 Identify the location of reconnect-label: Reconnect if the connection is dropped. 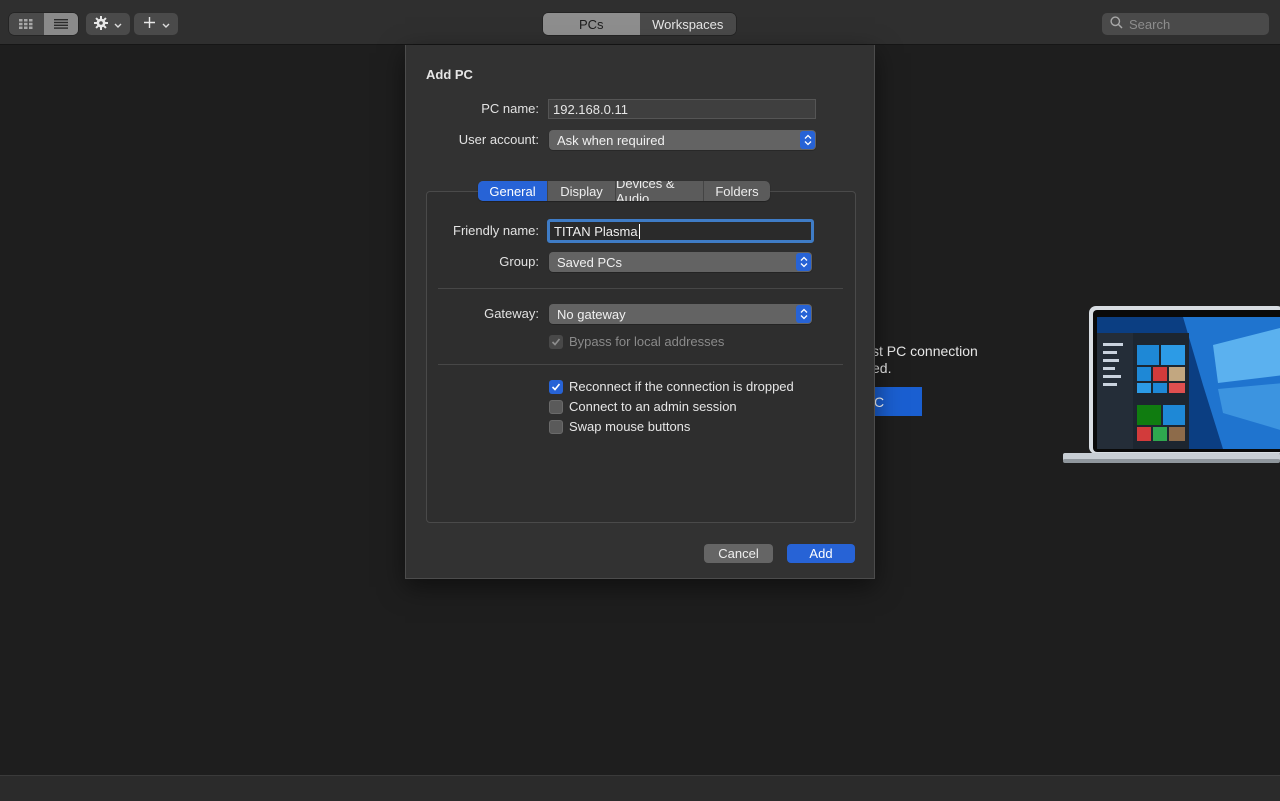
(681, 386).